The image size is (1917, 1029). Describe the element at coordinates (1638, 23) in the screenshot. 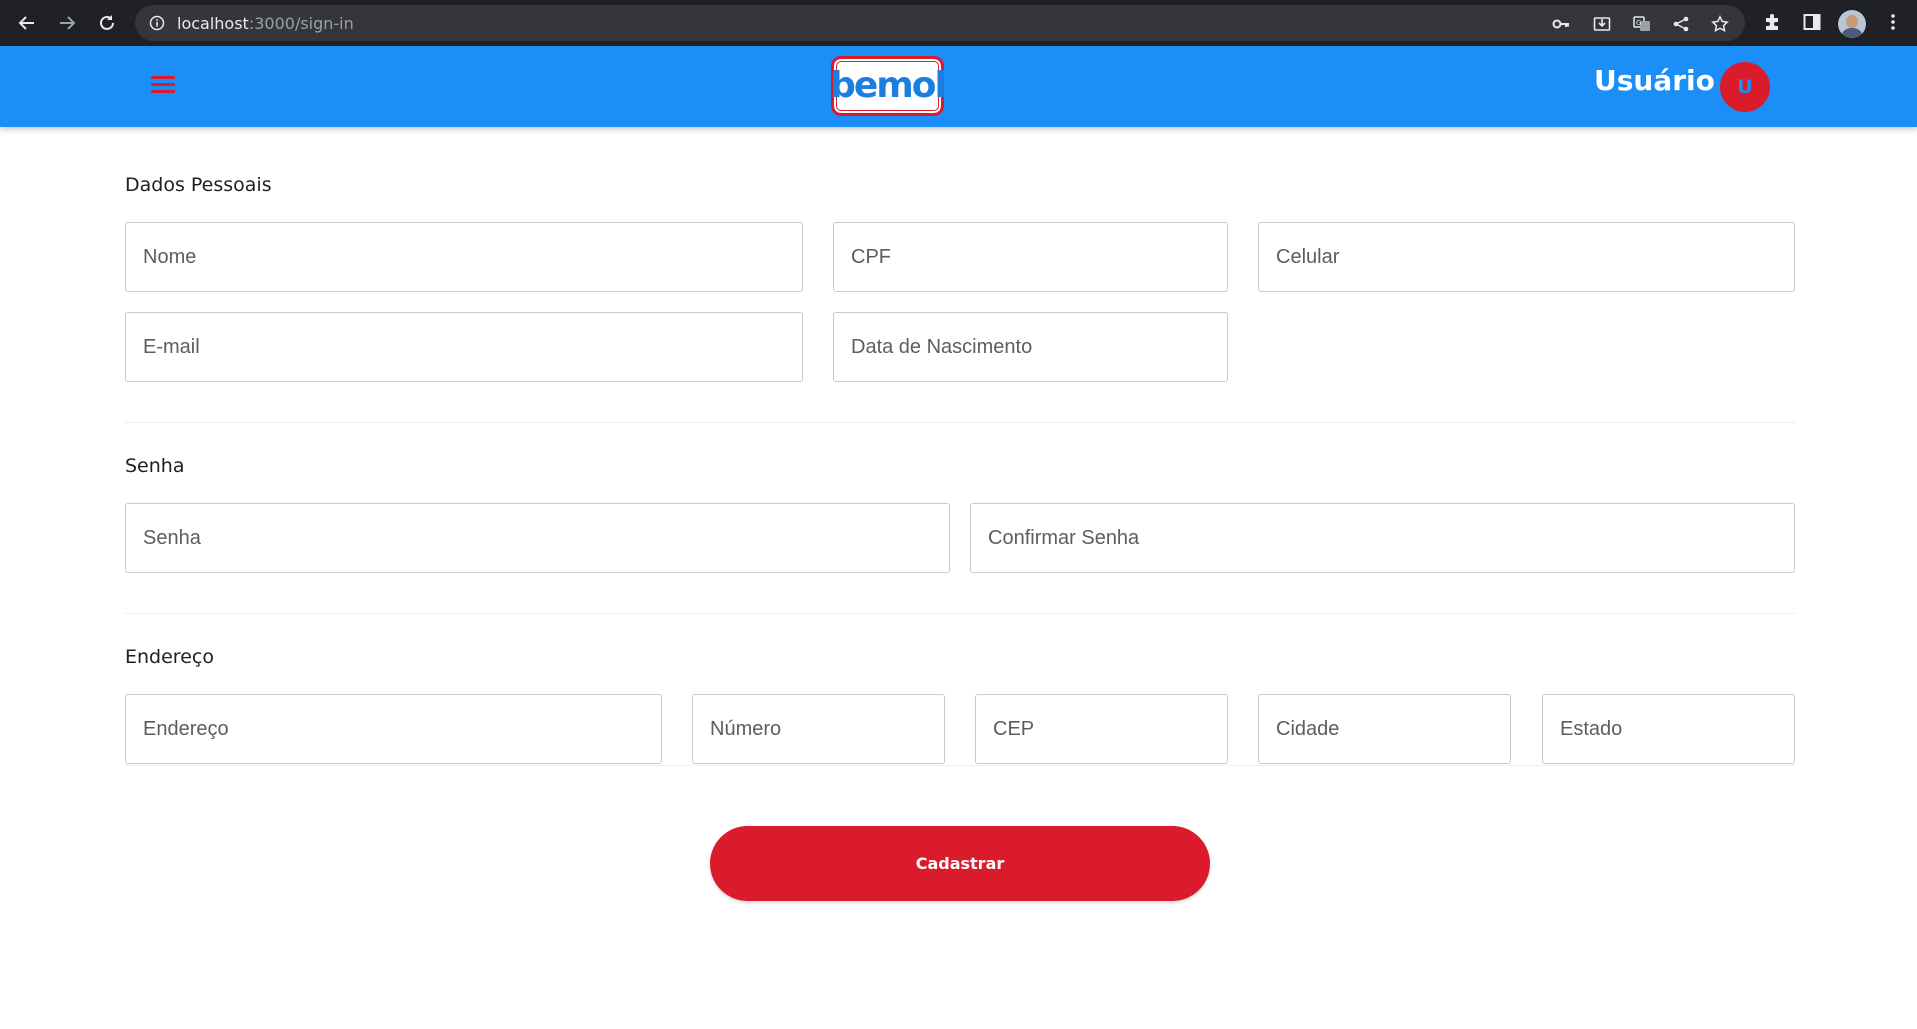

I see `svg-text: G` at that location.